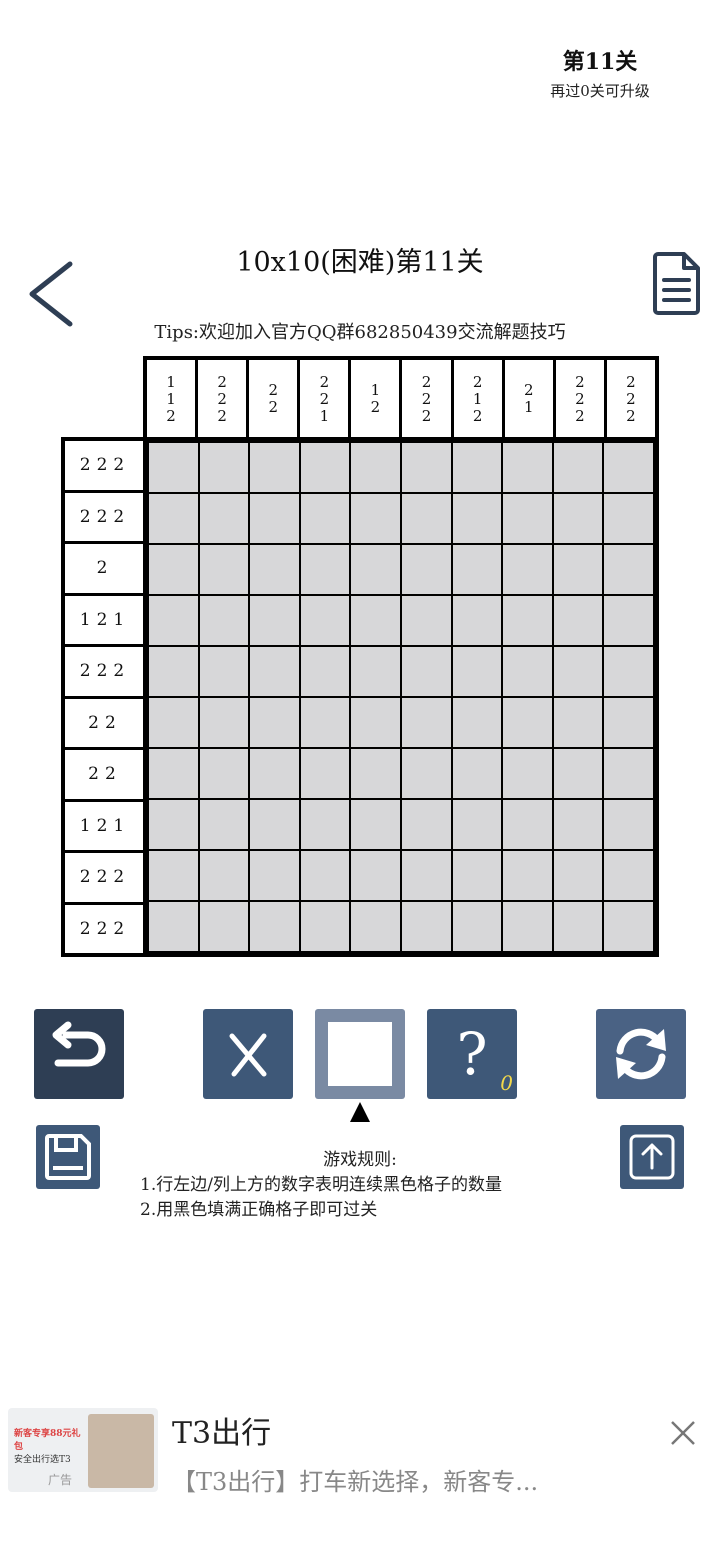 This screenshot has height=1560, width=720. Describe the element at coordinates (360, 1054) in the screenshot. I see `fill-square-tool` at that location.